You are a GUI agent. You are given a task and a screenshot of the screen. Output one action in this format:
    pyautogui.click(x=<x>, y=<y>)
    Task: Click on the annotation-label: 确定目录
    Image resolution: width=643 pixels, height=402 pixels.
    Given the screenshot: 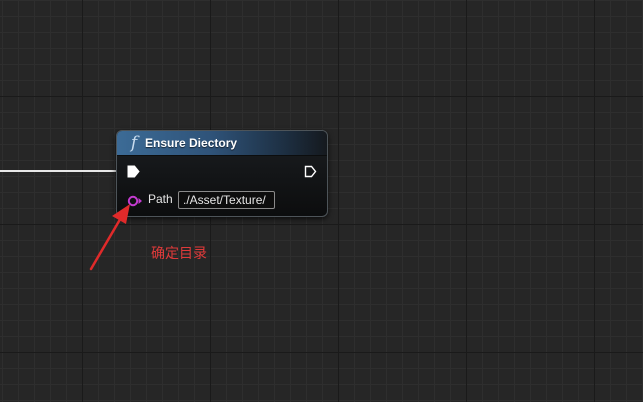 What is the action you would take?
    pyautogui.click(x=179, y=254)
    